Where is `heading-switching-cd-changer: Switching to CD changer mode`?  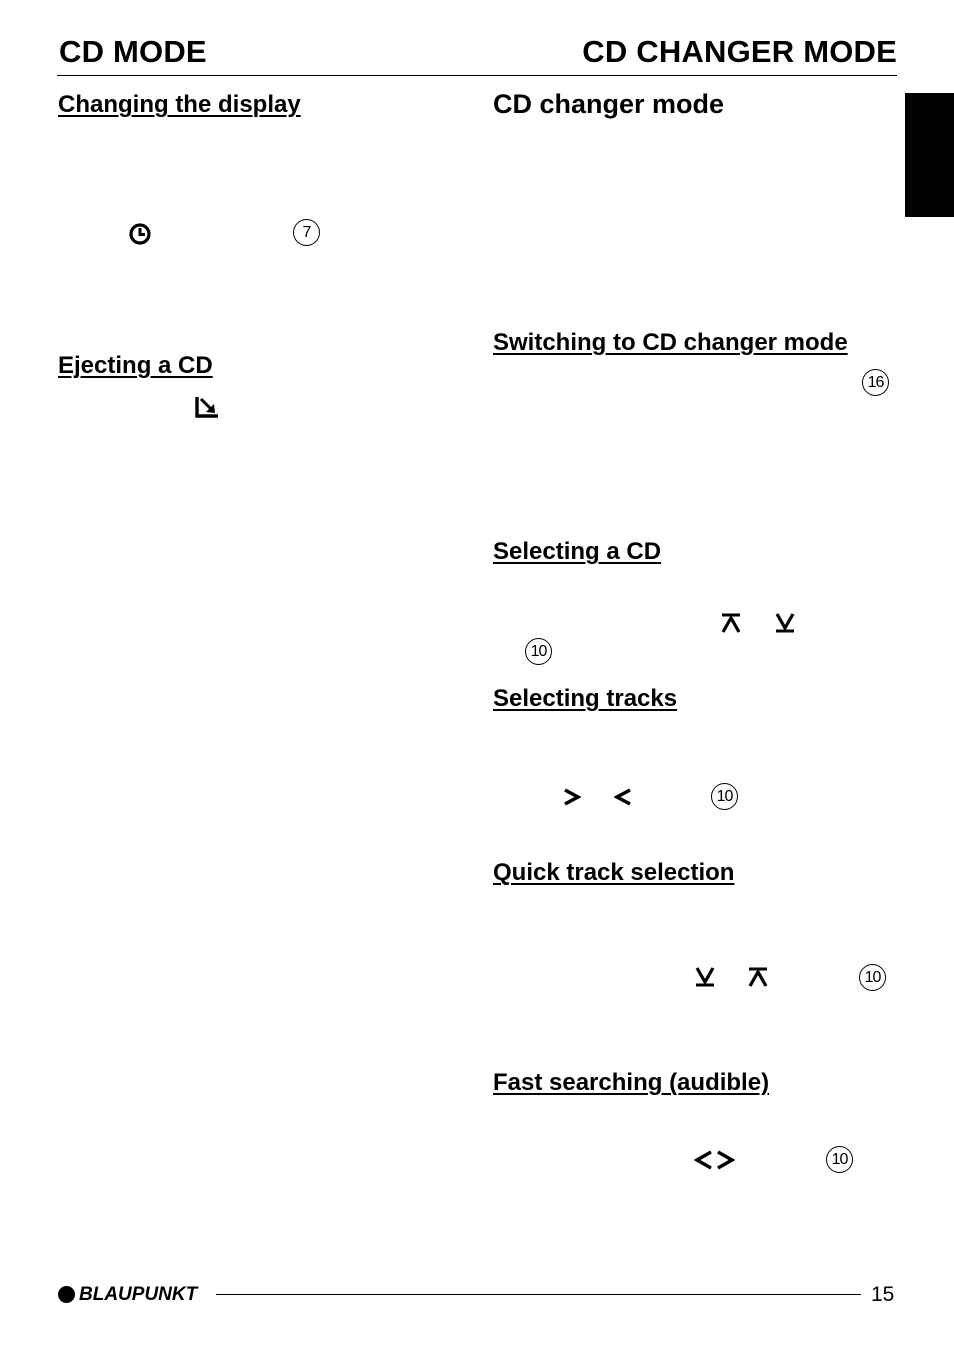 heading-switching-cd-changer: Switching to CD changer mode is located at coordinates (670, 342).